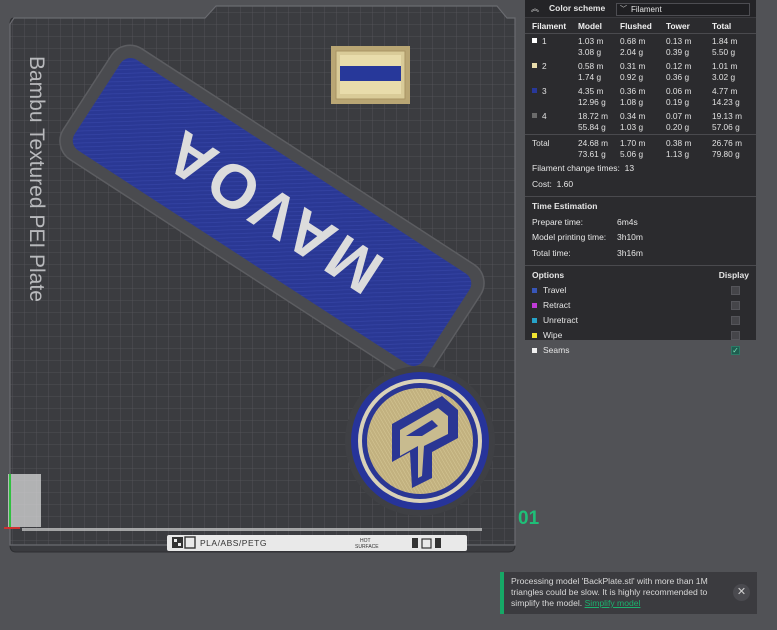 The width and height of the screenshot is (777, 630). Describe the element at coordinates (551, 147) in the screenshot. I see `total-label: Total` at that location.